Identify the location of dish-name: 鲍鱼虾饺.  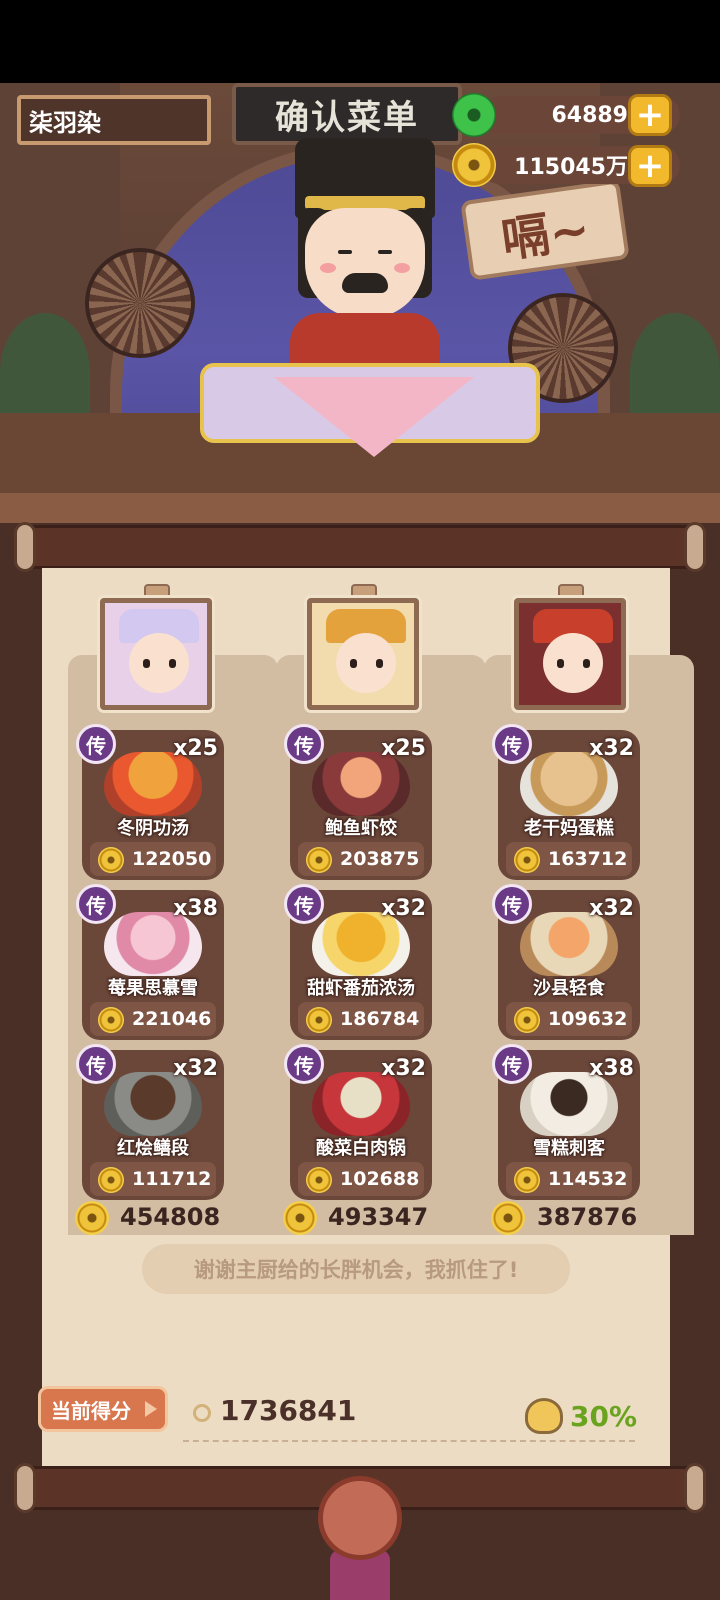
(361, 828).